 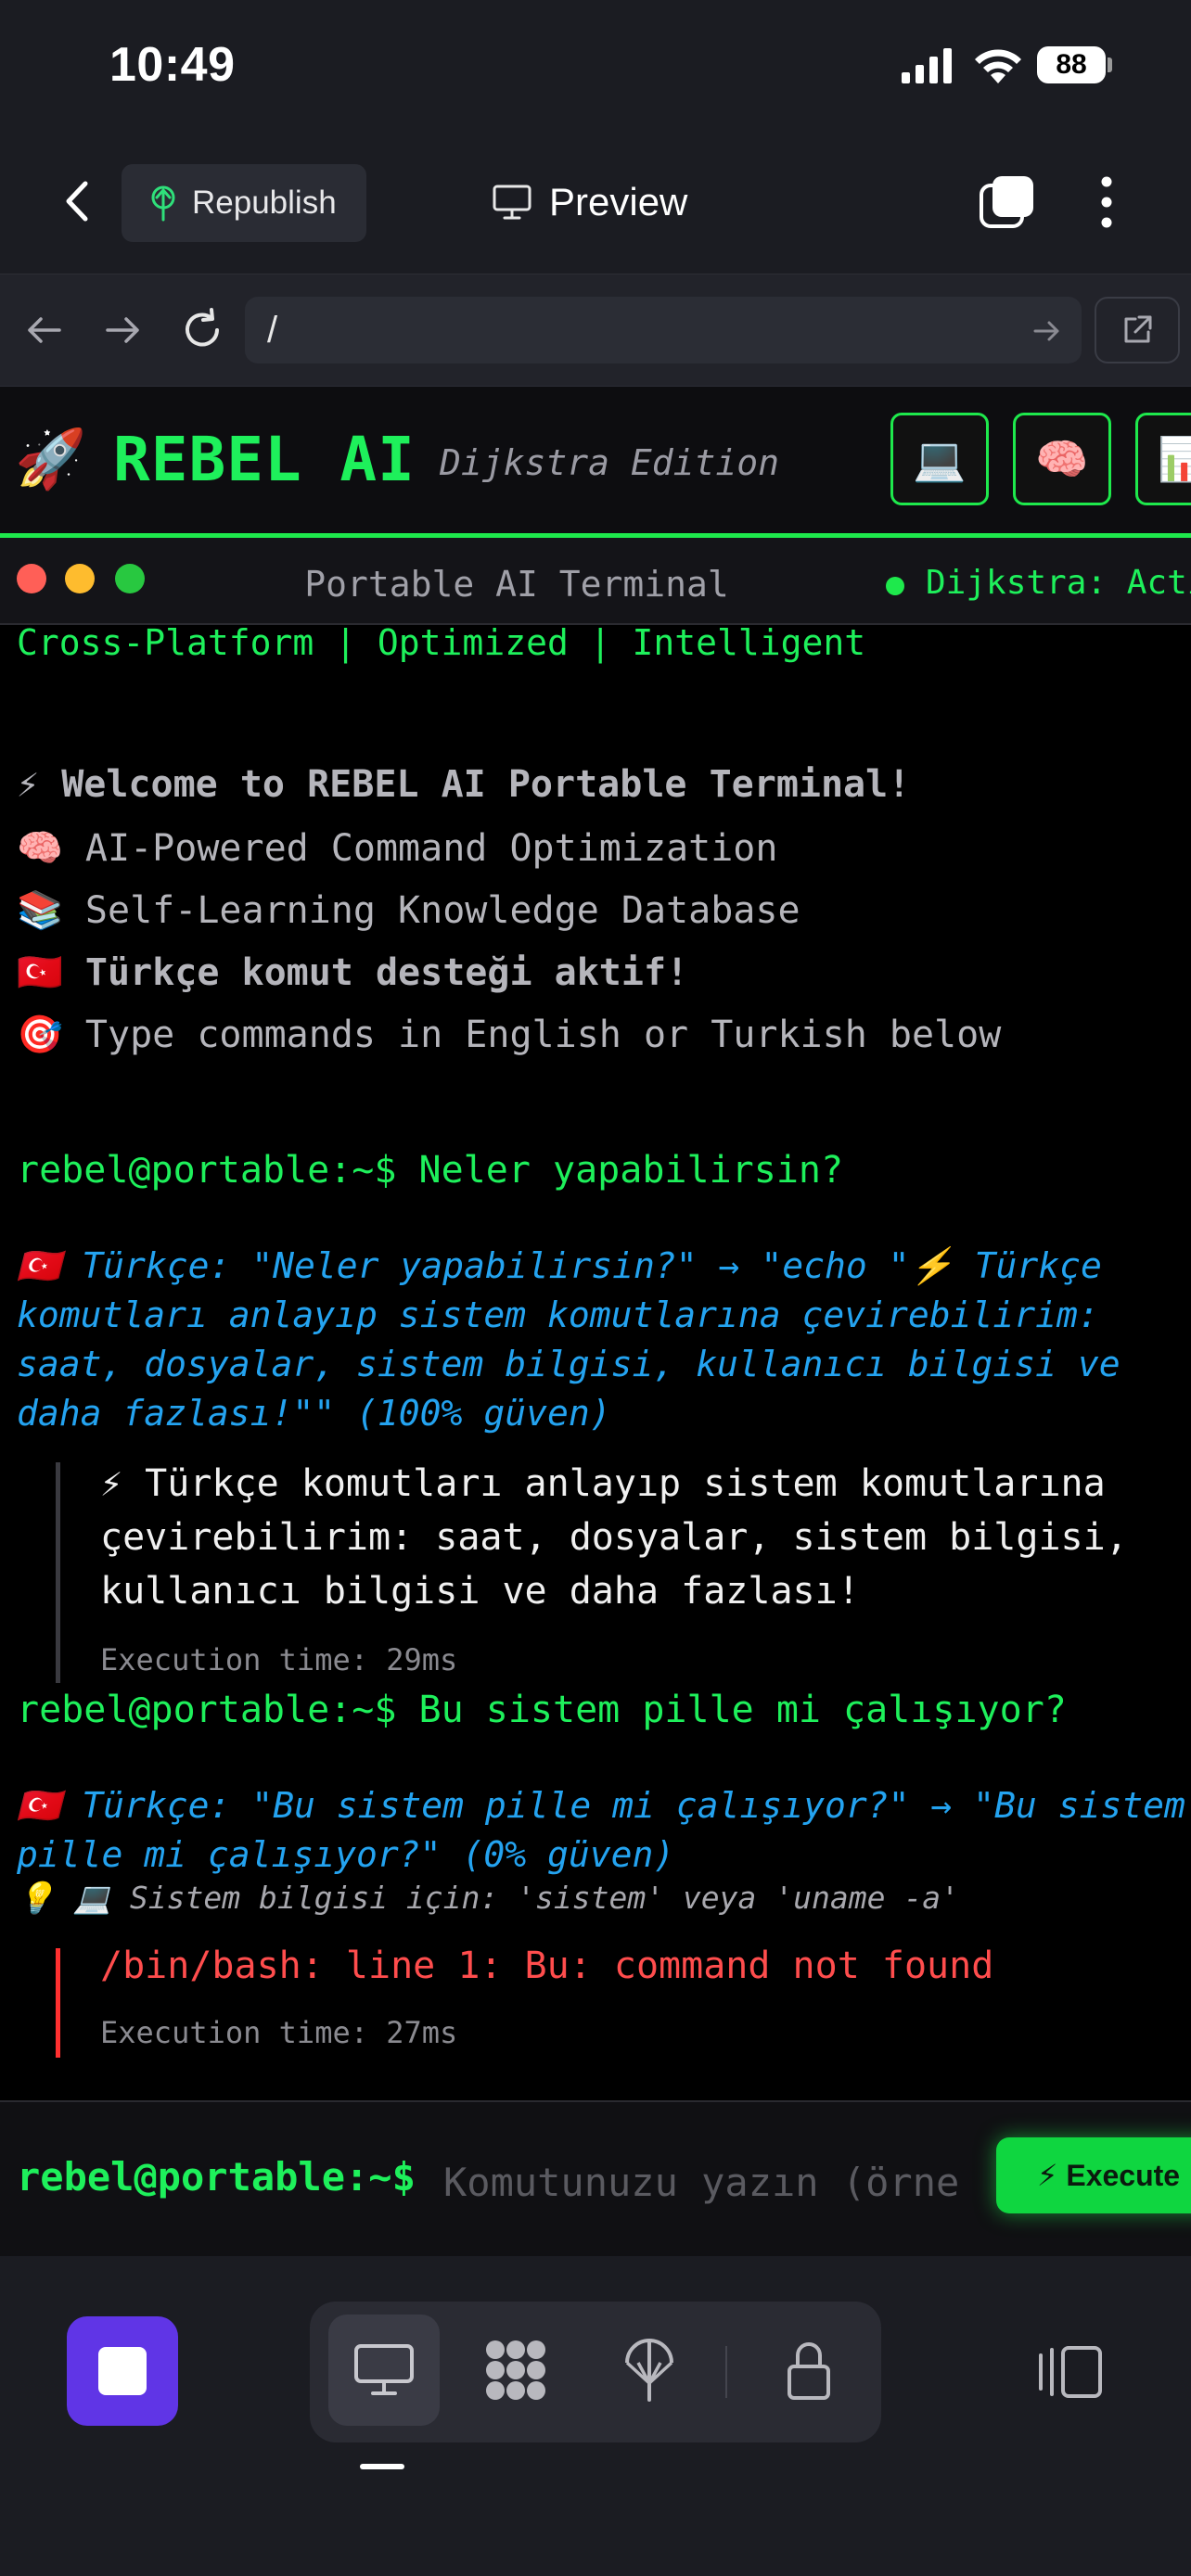 What do you see at coordinates (51, 459) in the screenshot?
I see `rocket-icon: 🚀` at bounding box center [51, 459].